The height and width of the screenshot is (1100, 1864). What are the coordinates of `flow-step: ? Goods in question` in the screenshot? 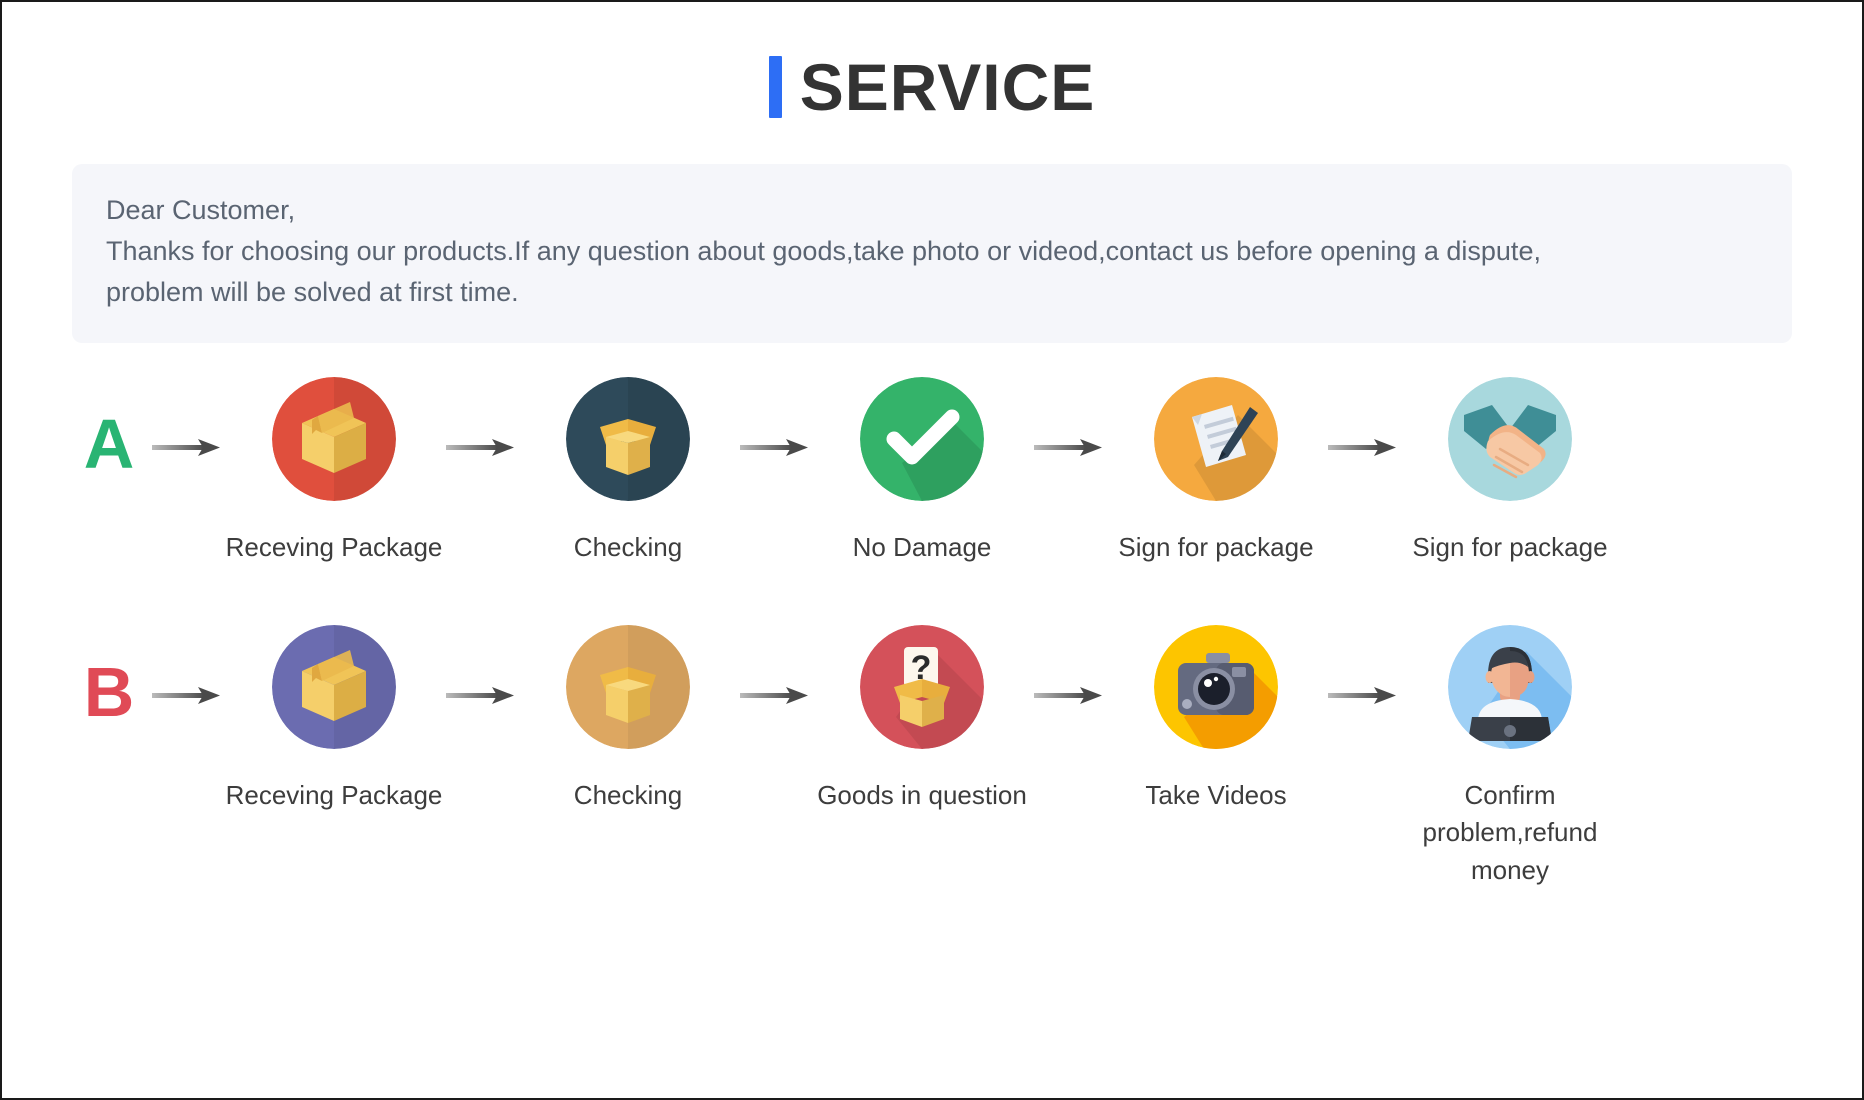 It's located at (922, 719).